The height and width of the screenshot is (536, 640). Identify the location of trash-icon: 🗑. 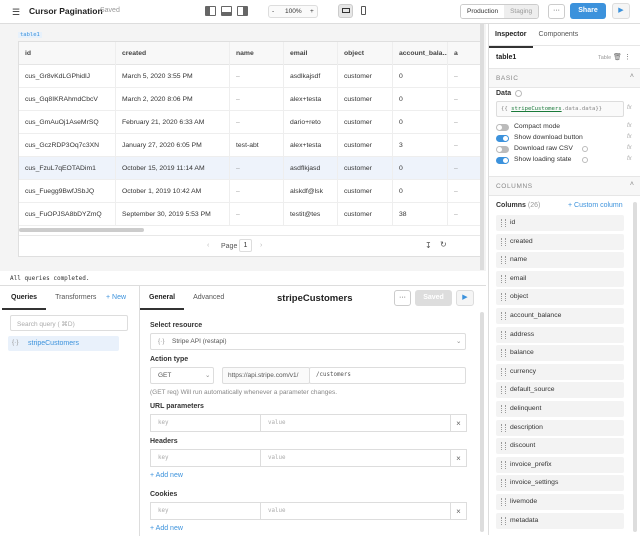
(617, 57).